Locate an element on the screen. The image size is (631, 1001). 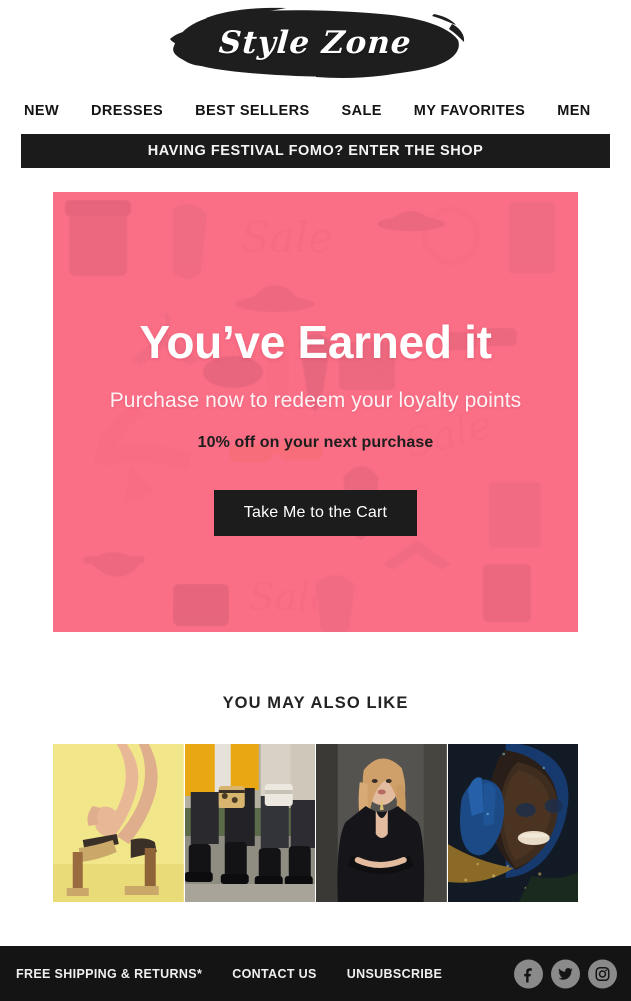
nav-item-new: NEW is located at coordinates (41, 111).